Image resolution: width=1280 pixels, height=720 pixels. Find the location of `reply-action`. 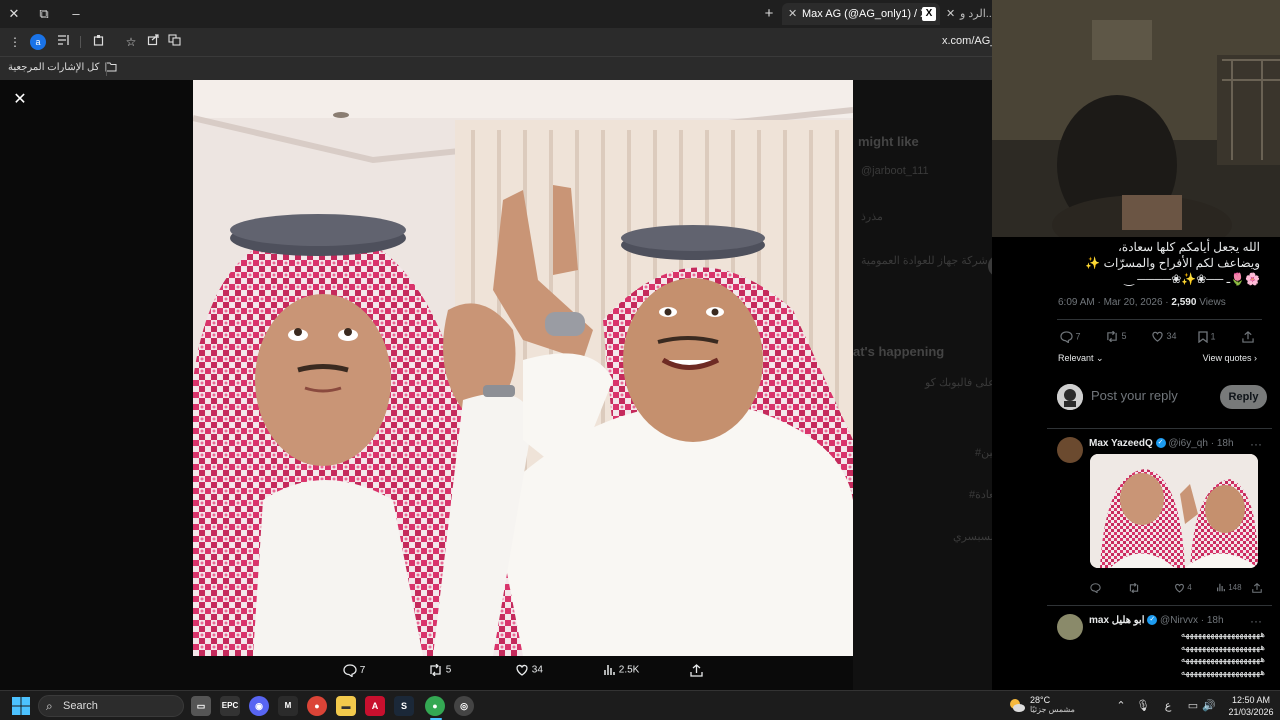

reply-action is located at coordinates (1095, 589).